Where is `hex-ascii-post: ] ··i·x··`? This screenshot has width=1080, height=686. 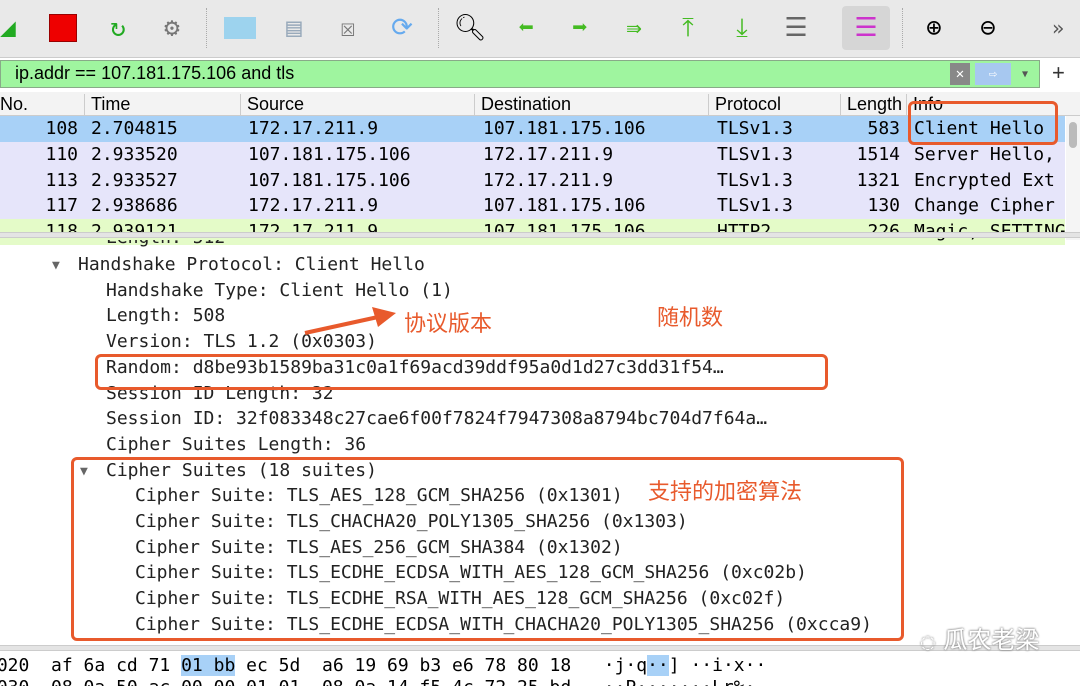
hex-ascii-post: ] ··i·x·· is located at coordinates (717, 665).